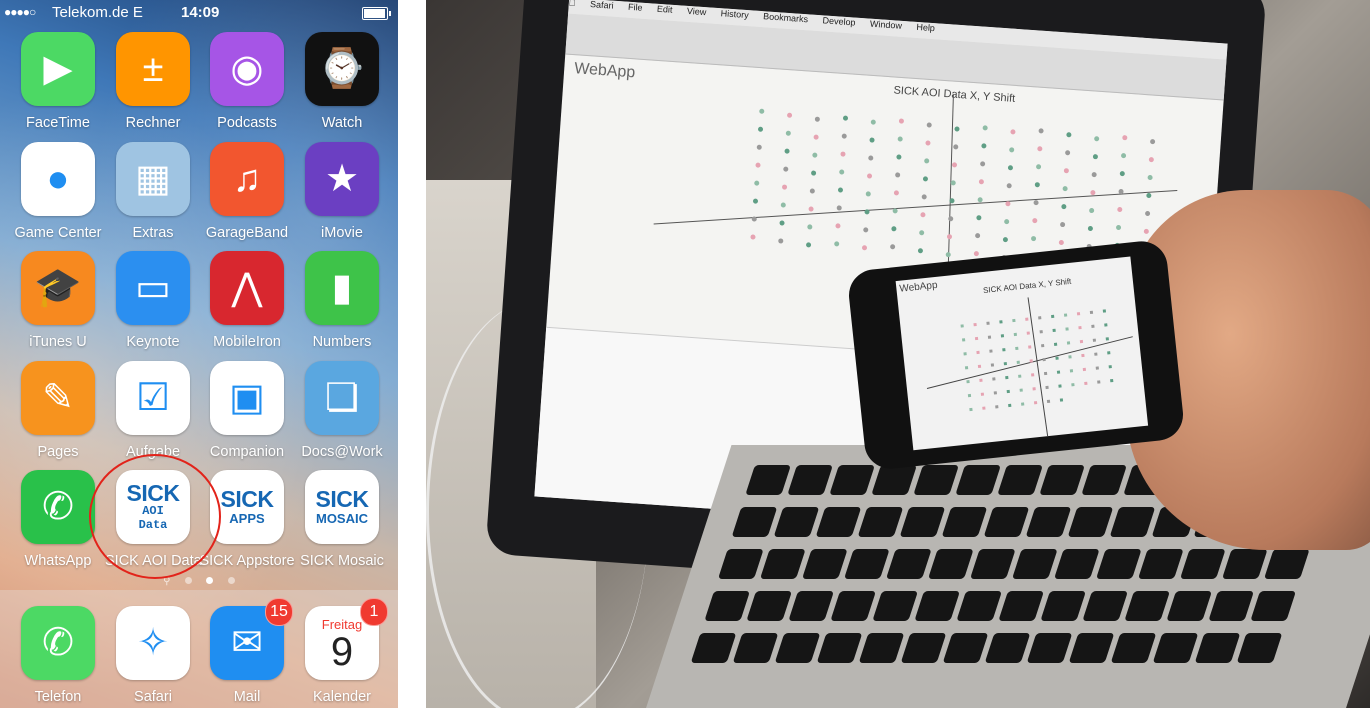  I want to click on app-podcasts: ◉ Podcasts, so click(247, 84).